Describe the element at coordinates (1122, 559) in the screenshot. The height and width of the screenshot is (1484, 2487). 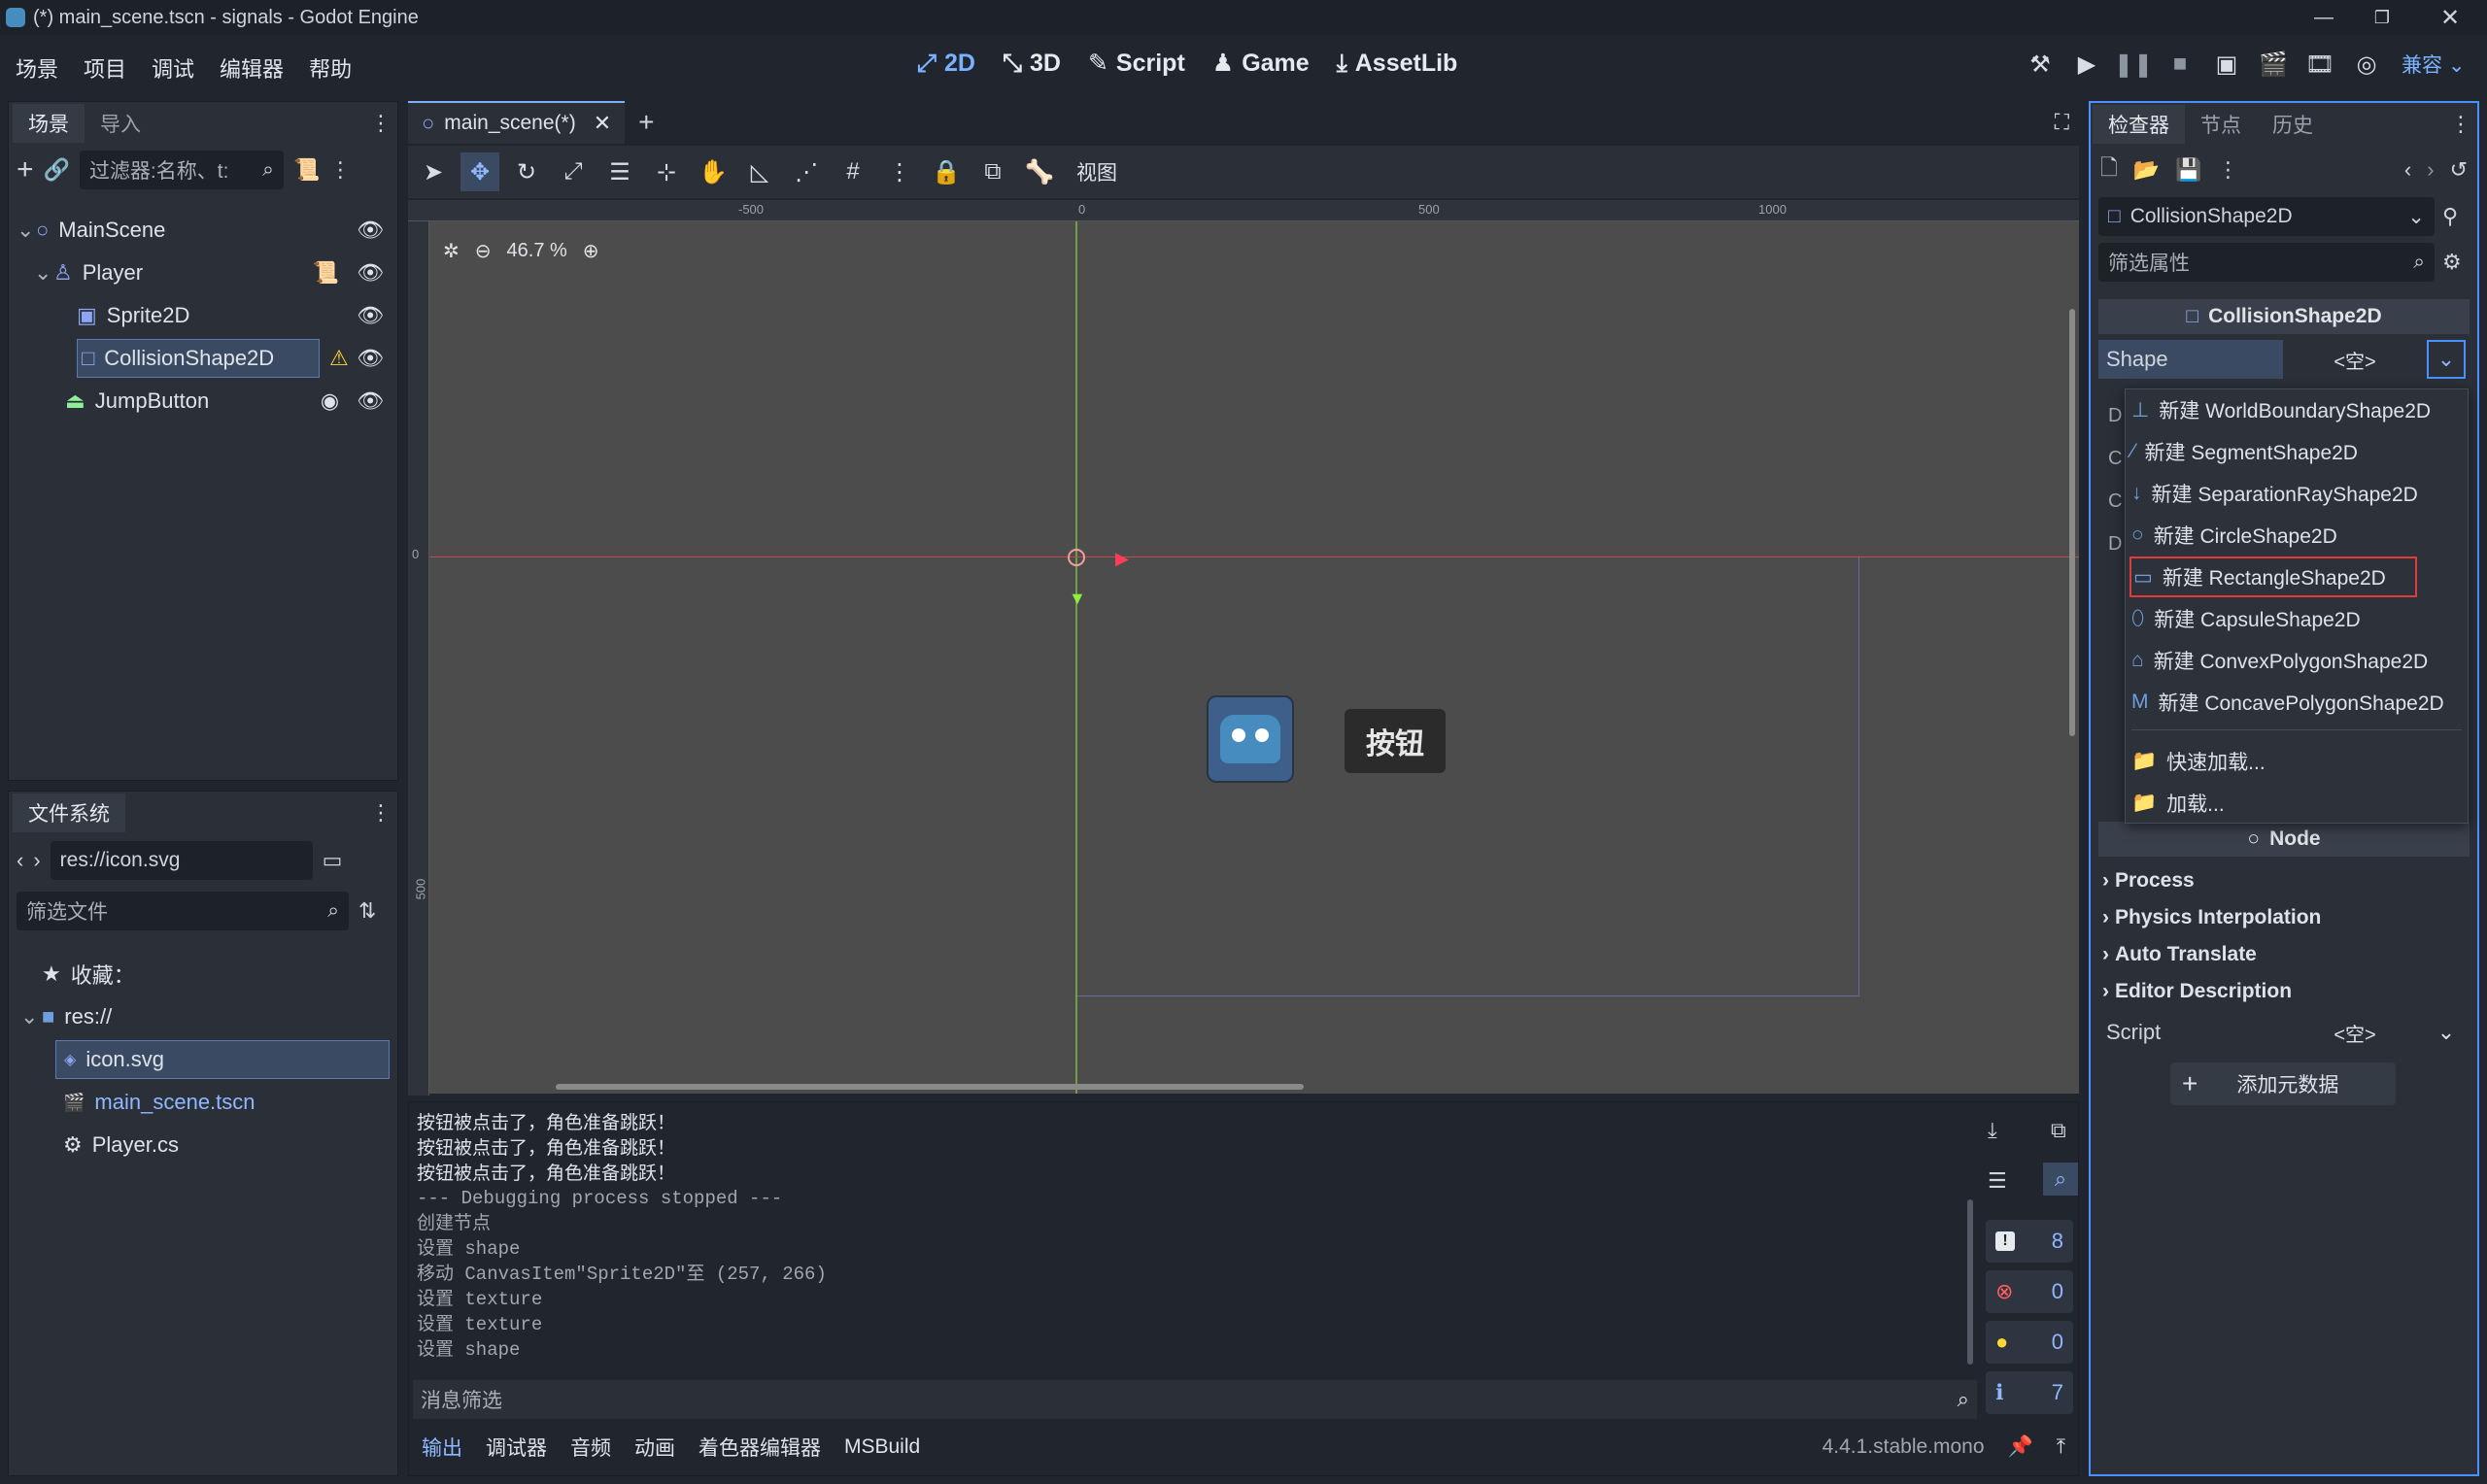
I see `x-arrow-icon: ▶` at that location.